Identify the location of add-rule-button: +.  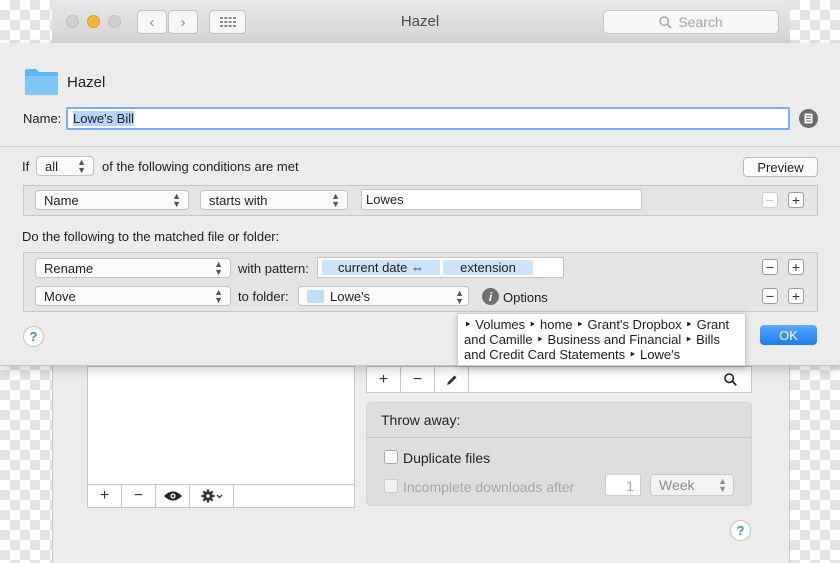
(384, 379).